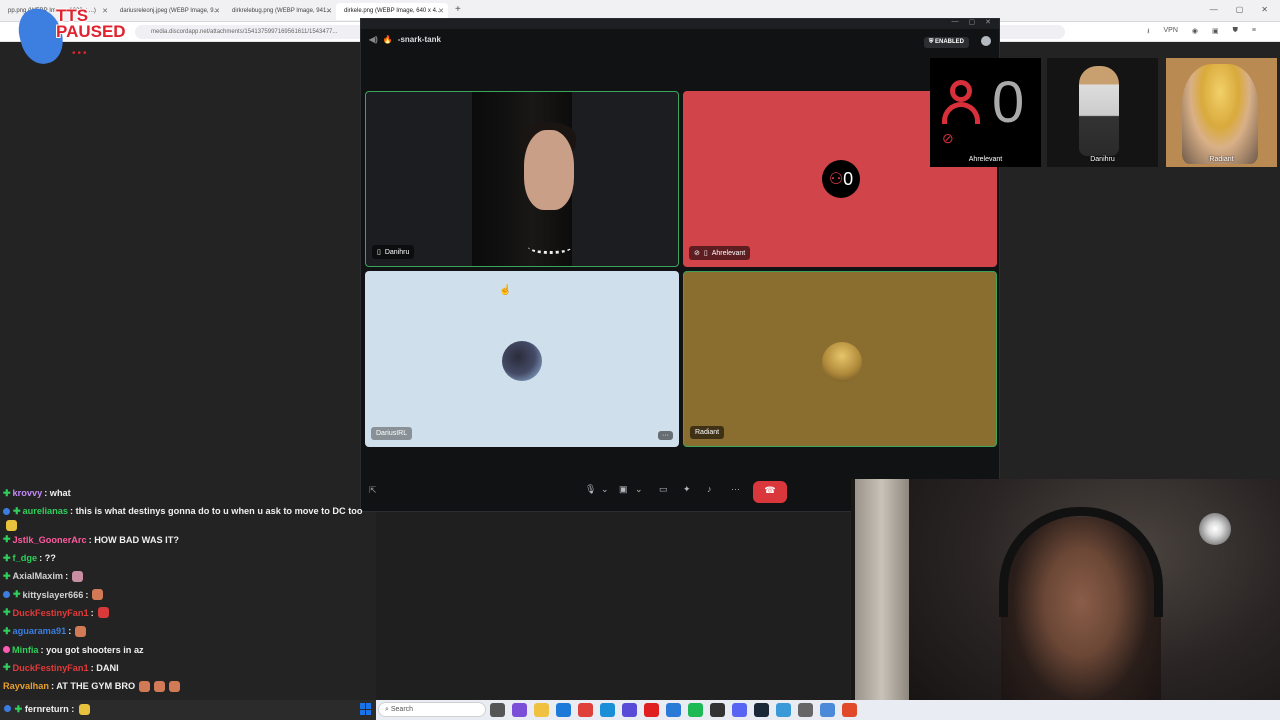  What do you see at coordinates (882, 599) in the screenshot?
I see `door-shape` at bounding box center [882, 599].